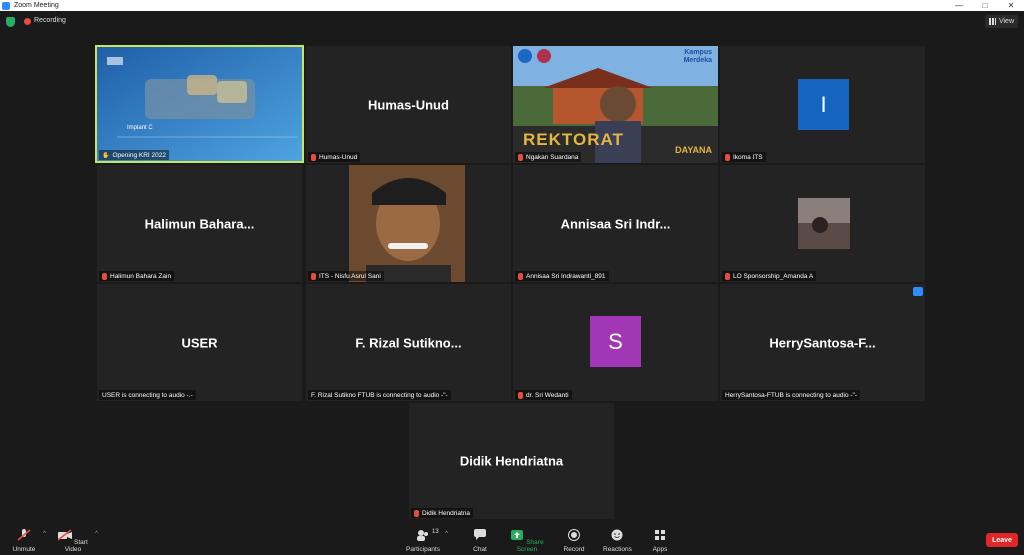 The image size is (1024, 555). Describe the element at coordinates (617, 549) in the screenshot. I see `reactions-label: Reactions` at that location.